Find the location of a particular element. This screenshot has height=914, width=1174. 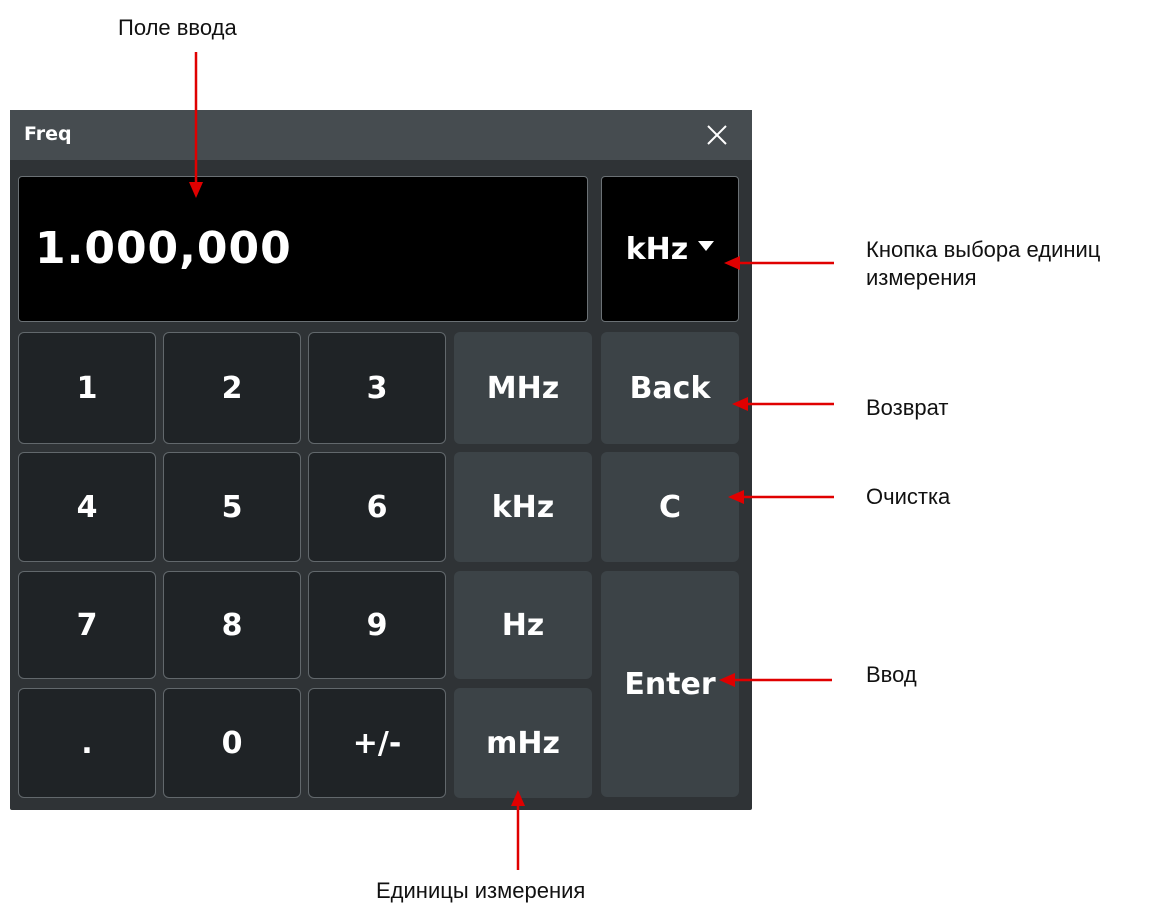

arrow-input-field is located at coordinates (196, 125).